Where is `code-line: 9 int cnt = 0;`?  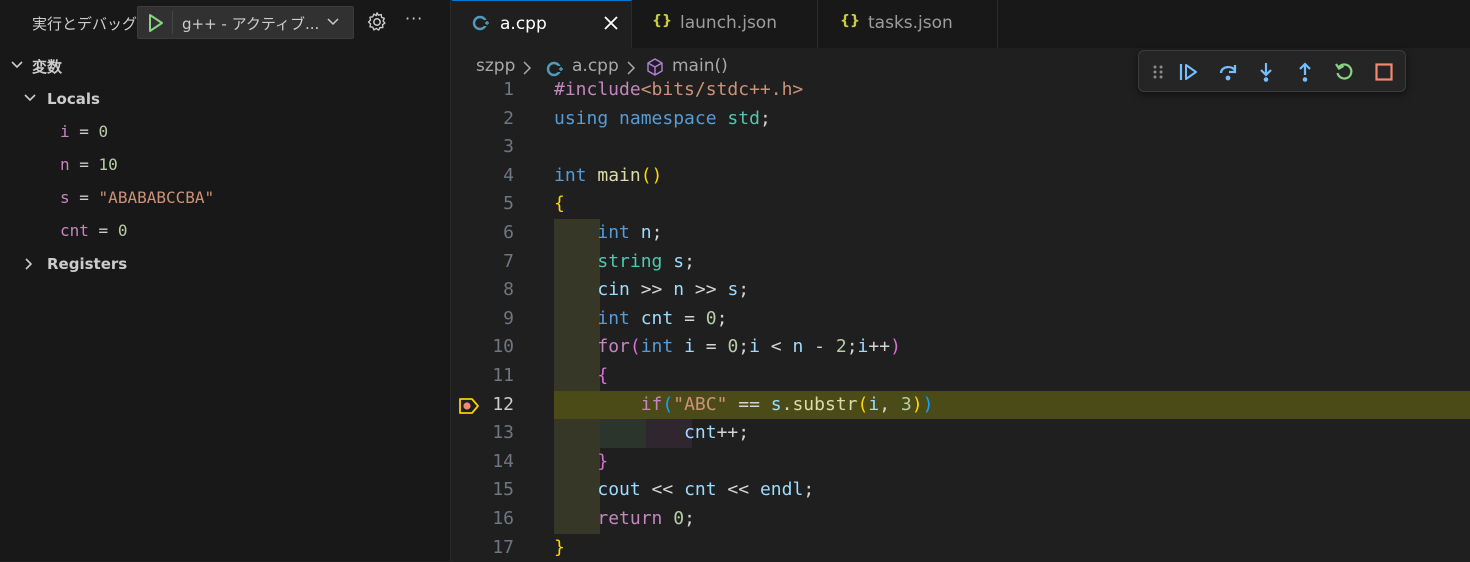
code-line: 9 int cnt = 0; is located at coordinates (961, 319).